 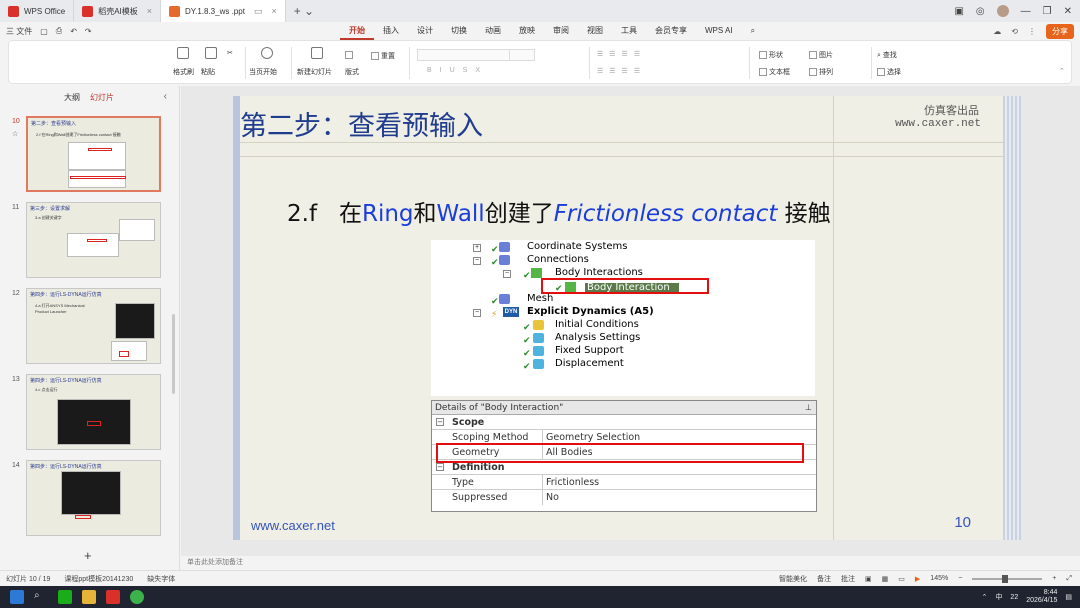 What do you see at coordinates (73, 31) in the screenshot?
I see `undo-icon: ↶` at bounding box center [73, 31].